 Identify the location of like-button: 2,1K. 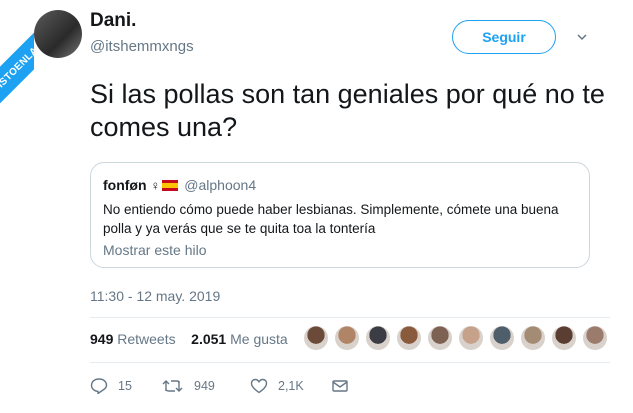
(277, 386).